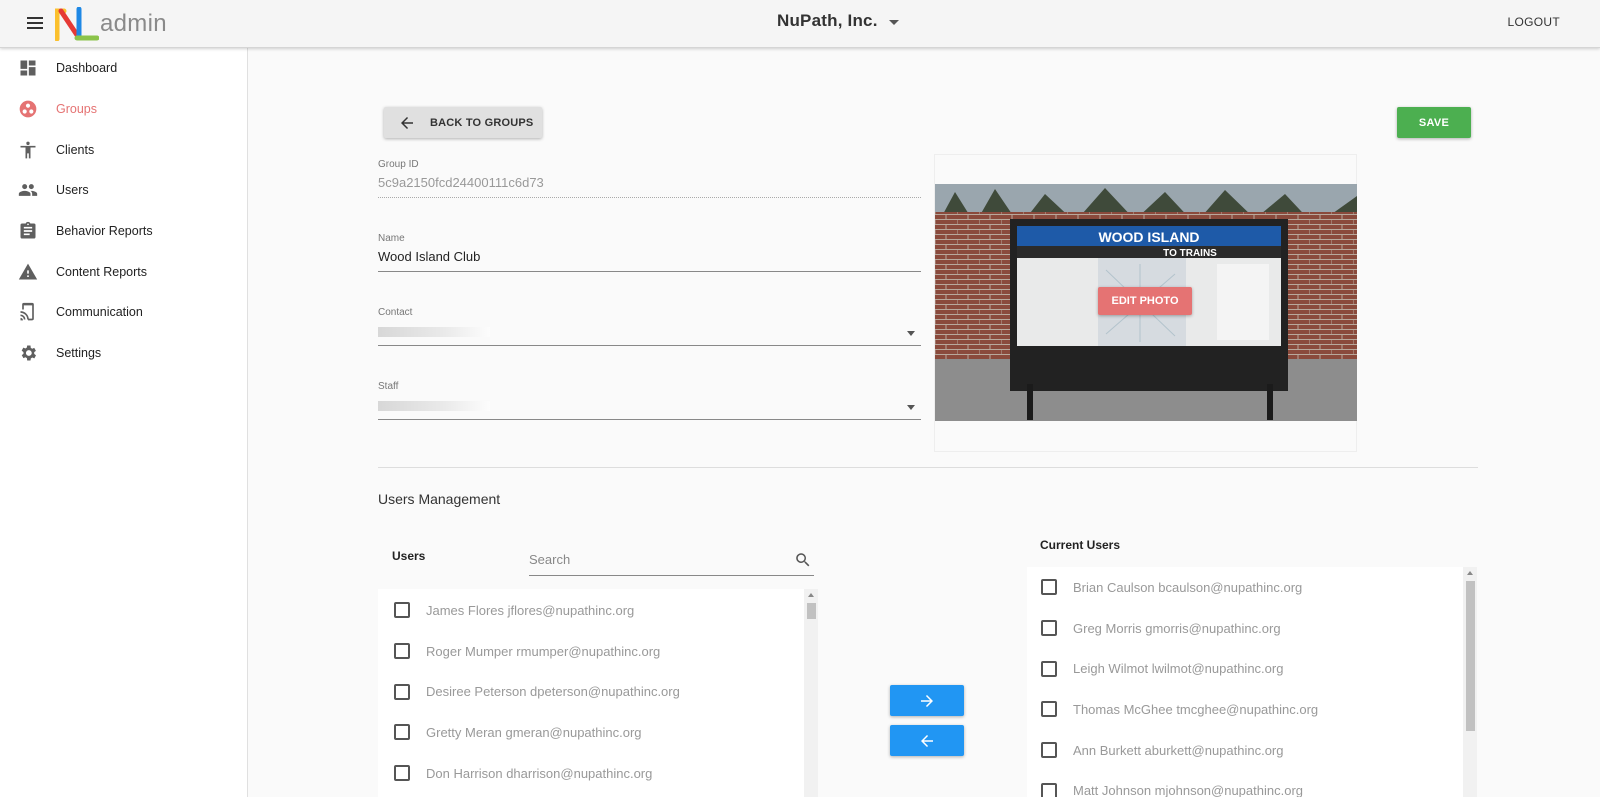 This screenshot has width=1600, height=797. I want to click on sidebar-item-groups: Groups, so click(123, 109).